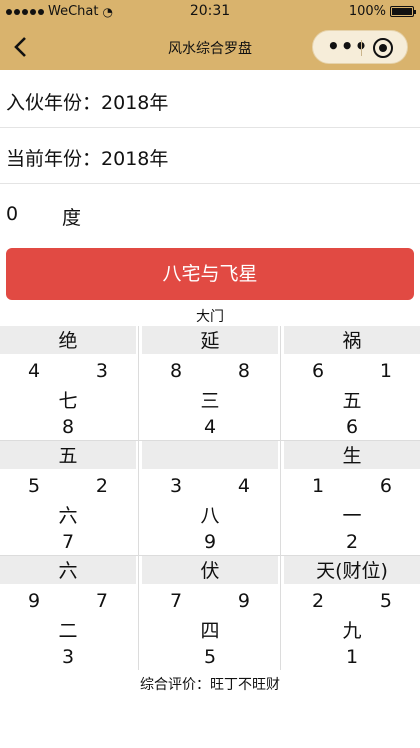 The width and height of the screenshot is (420, 748). I want to click on bazhai-feixing-button: 八宅与飞星, so click(210, 274).